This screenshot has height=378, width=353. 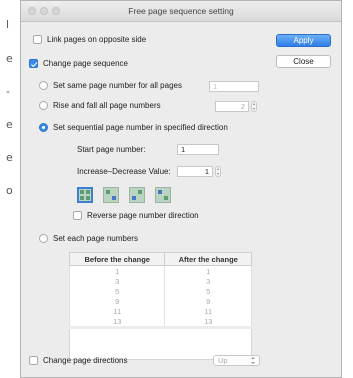 What do you see at coordinates (143, 215) in the screenshot?
I see `reverse-label: Reverse page number direction` at bounding box center [143, 215].